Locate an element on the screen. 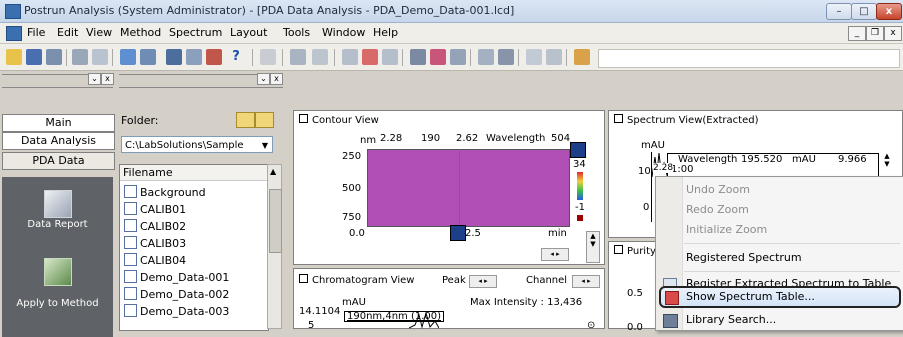 Image resolution: width=903 pixels, height=337 pixels. vertical-scroll-buttons: ▲ ▼ is located at coordinates (593, 247).